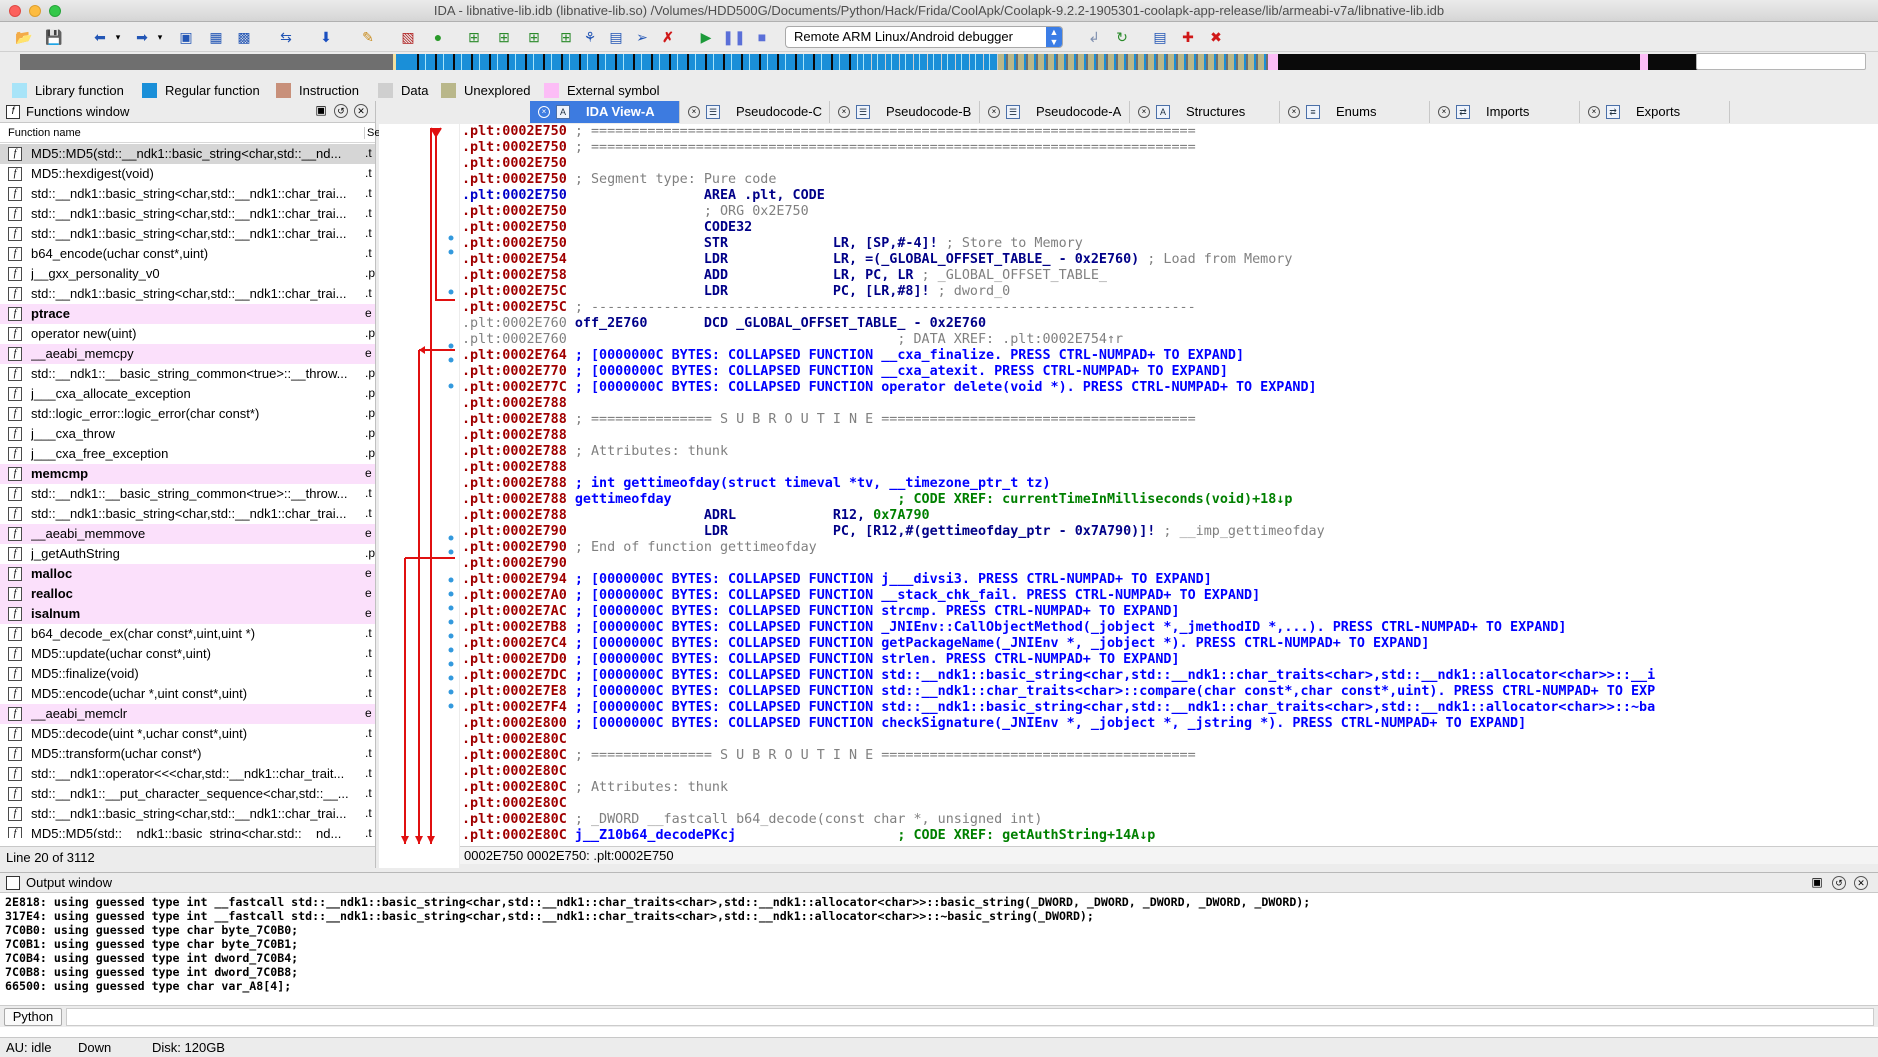 The width and height of the screenshot is (1878, 1057). Describe the element at coordinates (1188, 37) in the screenshot. I see `add-breakpoint-icon: ✚` at that location.